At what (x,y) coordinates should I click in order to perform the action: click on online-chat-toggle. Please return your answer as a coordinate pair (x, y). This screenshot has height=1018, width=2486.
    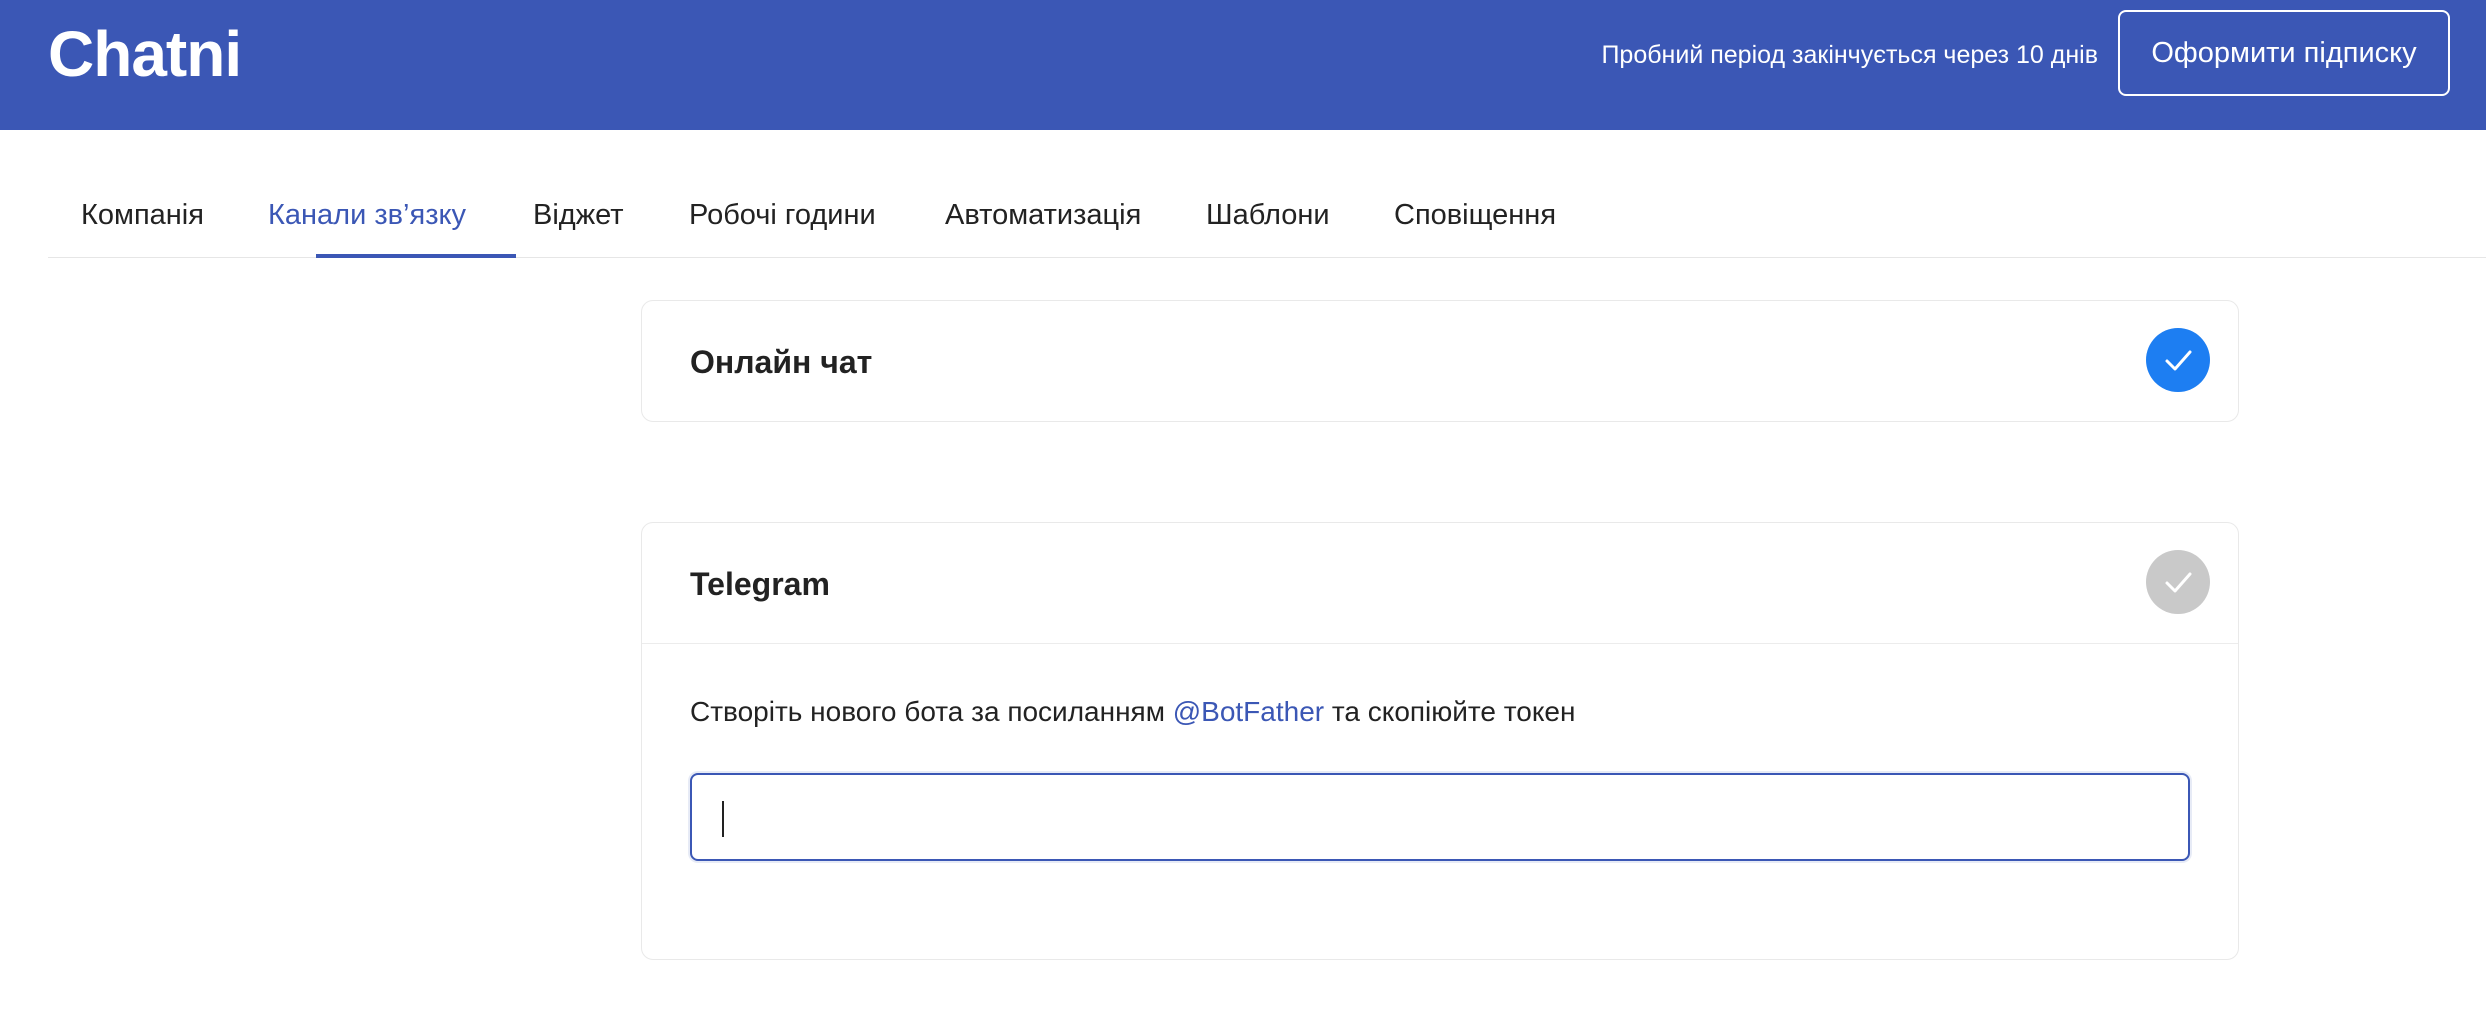
    Looking at the image, I should click on (2178, 360).